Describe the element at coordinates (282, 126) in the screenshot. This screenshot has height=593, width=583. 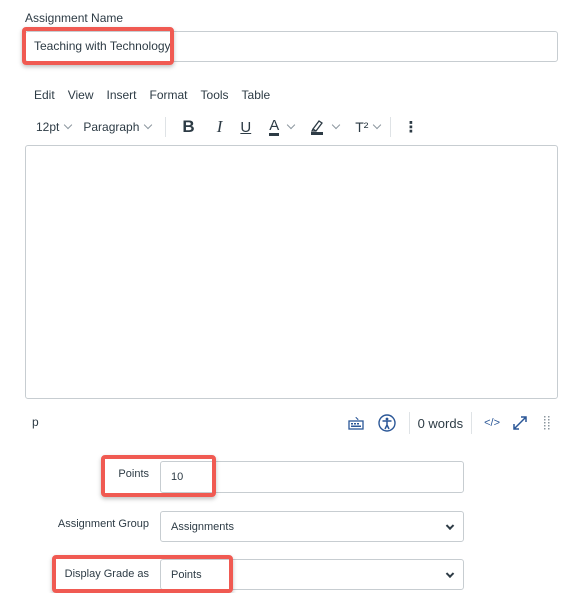
I see `text-color-button: A` at that location.